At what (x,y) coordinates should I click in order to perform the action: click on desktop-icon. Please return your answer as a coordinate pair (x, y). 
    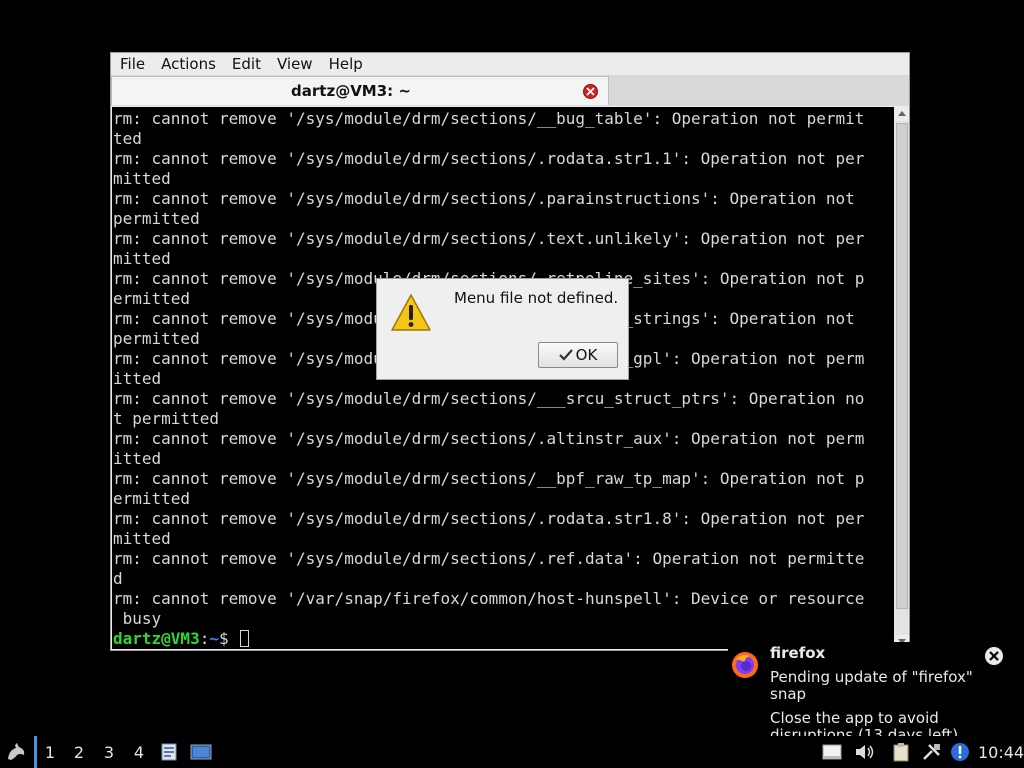
    Looking at the image, I should click on (201, 752).